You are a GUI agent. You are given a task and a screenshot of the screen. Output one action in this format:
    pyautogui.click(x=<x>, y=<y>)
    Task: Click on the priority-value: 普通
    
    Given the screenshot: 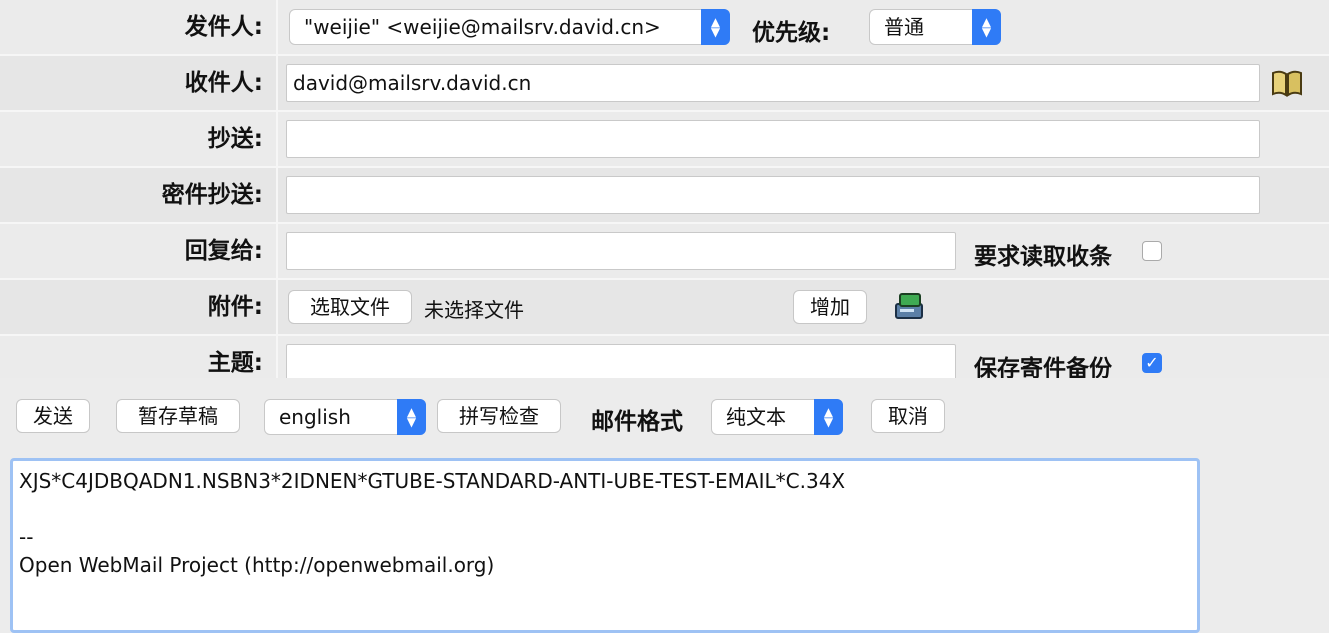 What is the action you would take?
    pyautogui.click(x=904, y=27)
    